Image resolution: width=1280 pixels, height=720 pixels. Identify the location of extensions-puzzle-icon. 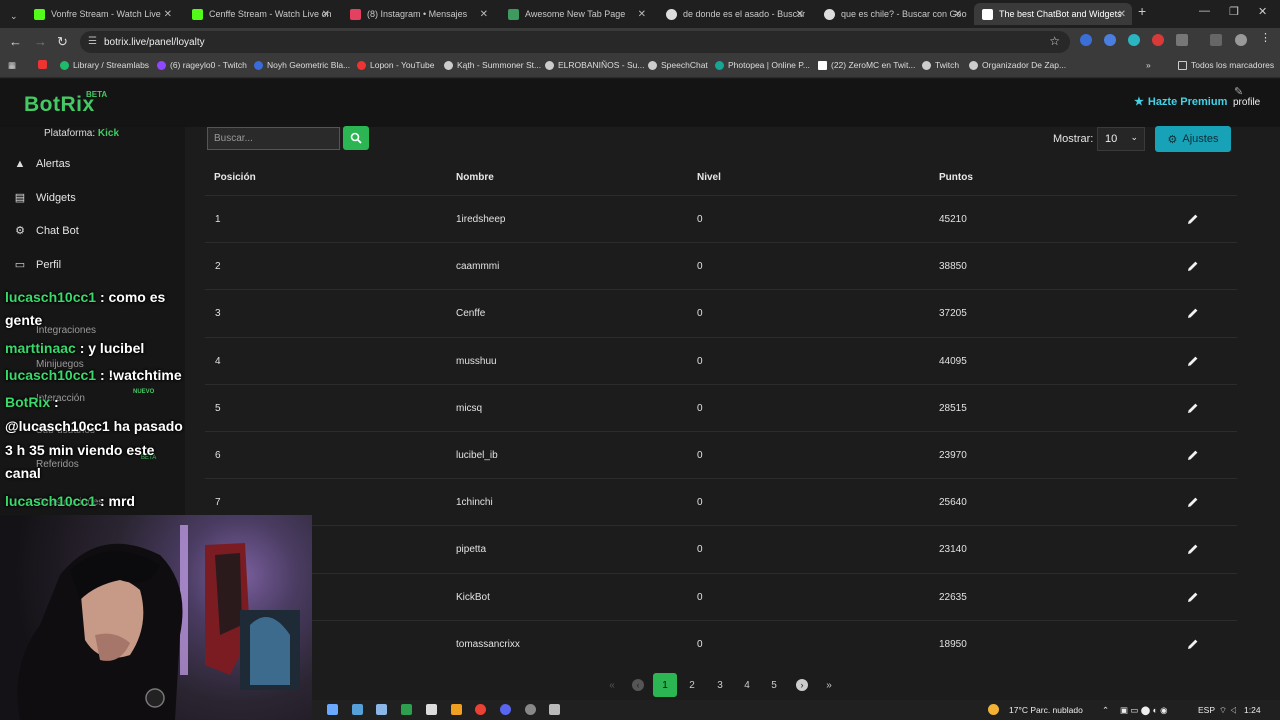
(1182, 40).